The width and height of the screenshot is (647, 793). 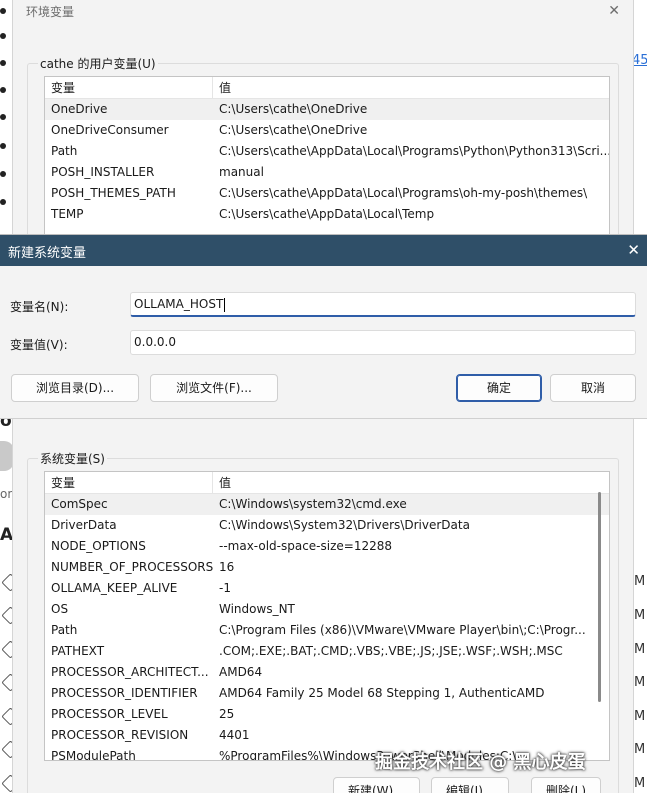 What do you see at coordinates (64, 151) in the screenshot?
I see `variable-name-cell: Path` at bounding box center [64, 151].